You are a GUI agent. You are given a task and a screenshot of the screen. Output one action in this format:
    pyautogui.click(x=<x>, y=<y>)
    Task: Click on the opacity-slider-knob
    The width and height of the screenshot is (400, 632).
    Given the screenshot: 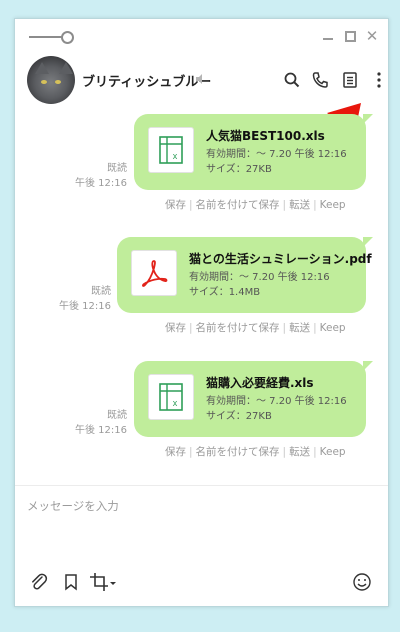 What is the action you would take?
    pyautogui.click(x=67, y=37)
    